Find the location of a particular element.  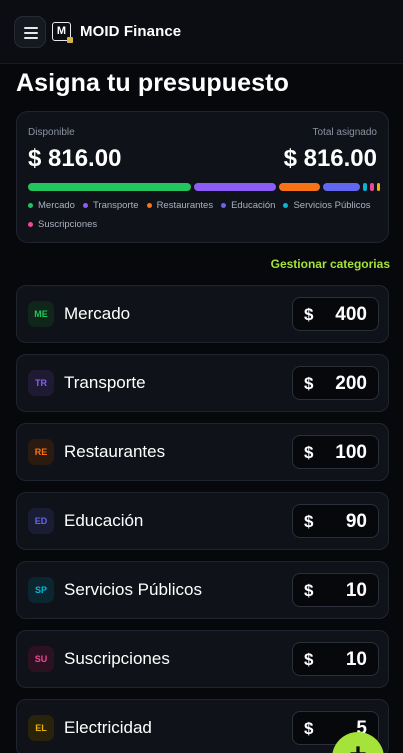

logo-letter: M is located at coordinates (61, 31).